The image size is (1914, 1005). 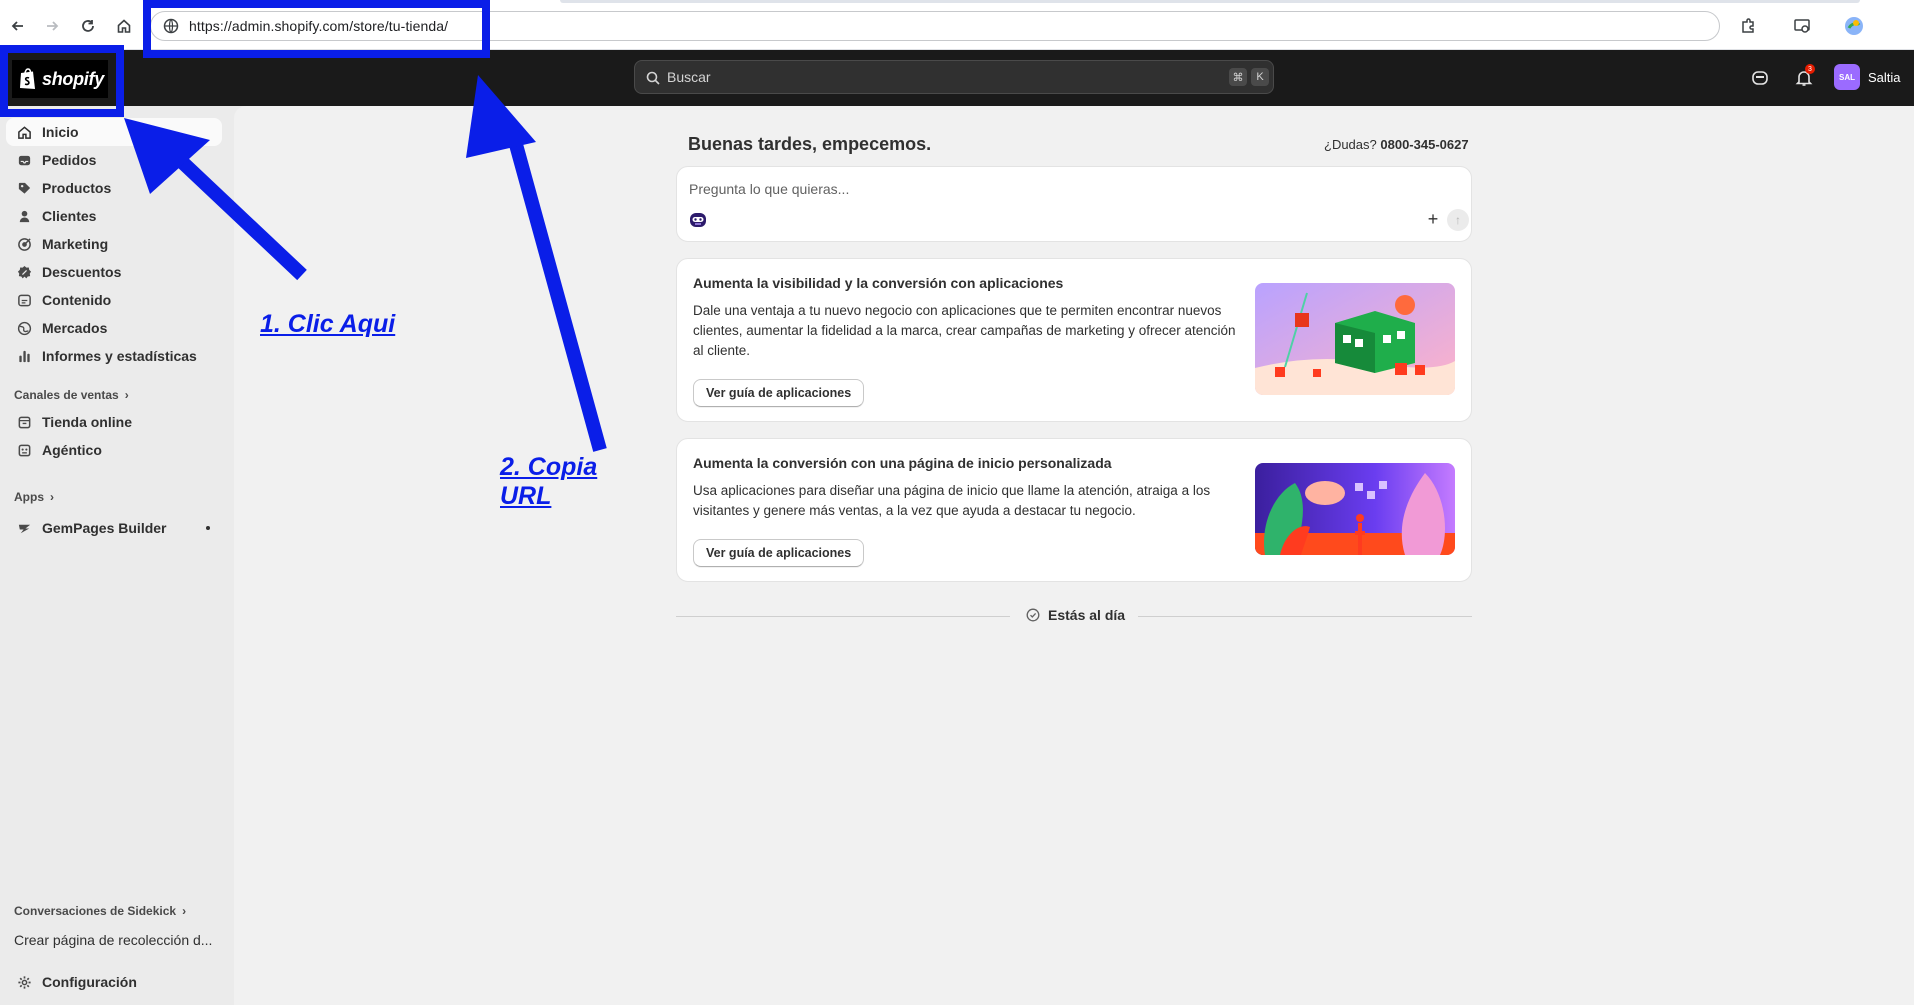 I want to click on sidebar-item-contenido: Contenido, so click(x=114, y=300).